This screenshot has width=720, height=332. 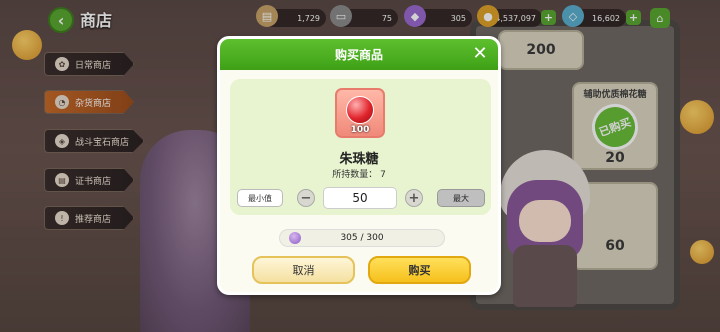 I want to click on close-icon: ✕, so click(x=480, y=53).